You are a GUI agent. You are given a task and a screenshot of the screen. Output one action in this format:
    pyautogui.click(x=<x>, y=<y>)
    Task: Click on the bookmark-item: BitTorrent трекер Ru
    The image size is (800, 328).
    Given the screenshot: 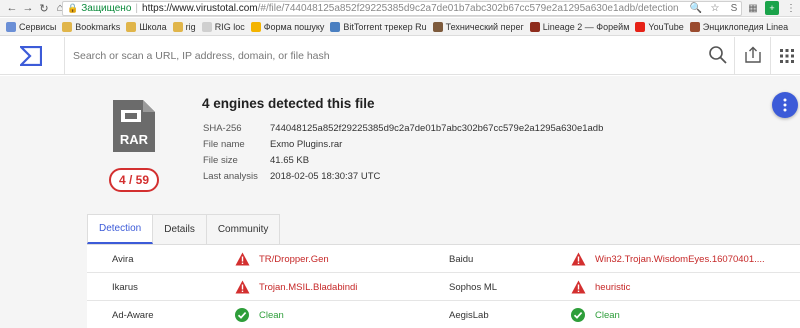 What is the action you would take?
    pyautogui.click(x=378, y=26)
    